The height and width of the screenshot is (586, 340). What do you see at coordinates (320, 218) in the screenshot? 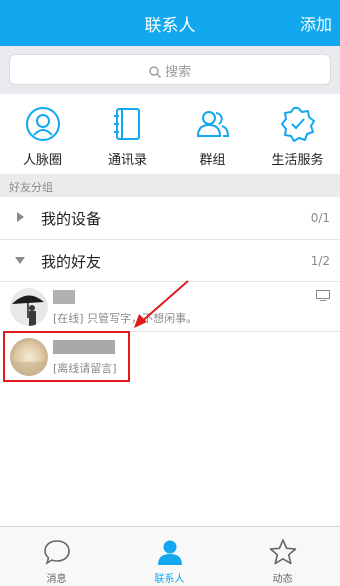
I see `group-count: 0/1` at bounding box center [320, 218].